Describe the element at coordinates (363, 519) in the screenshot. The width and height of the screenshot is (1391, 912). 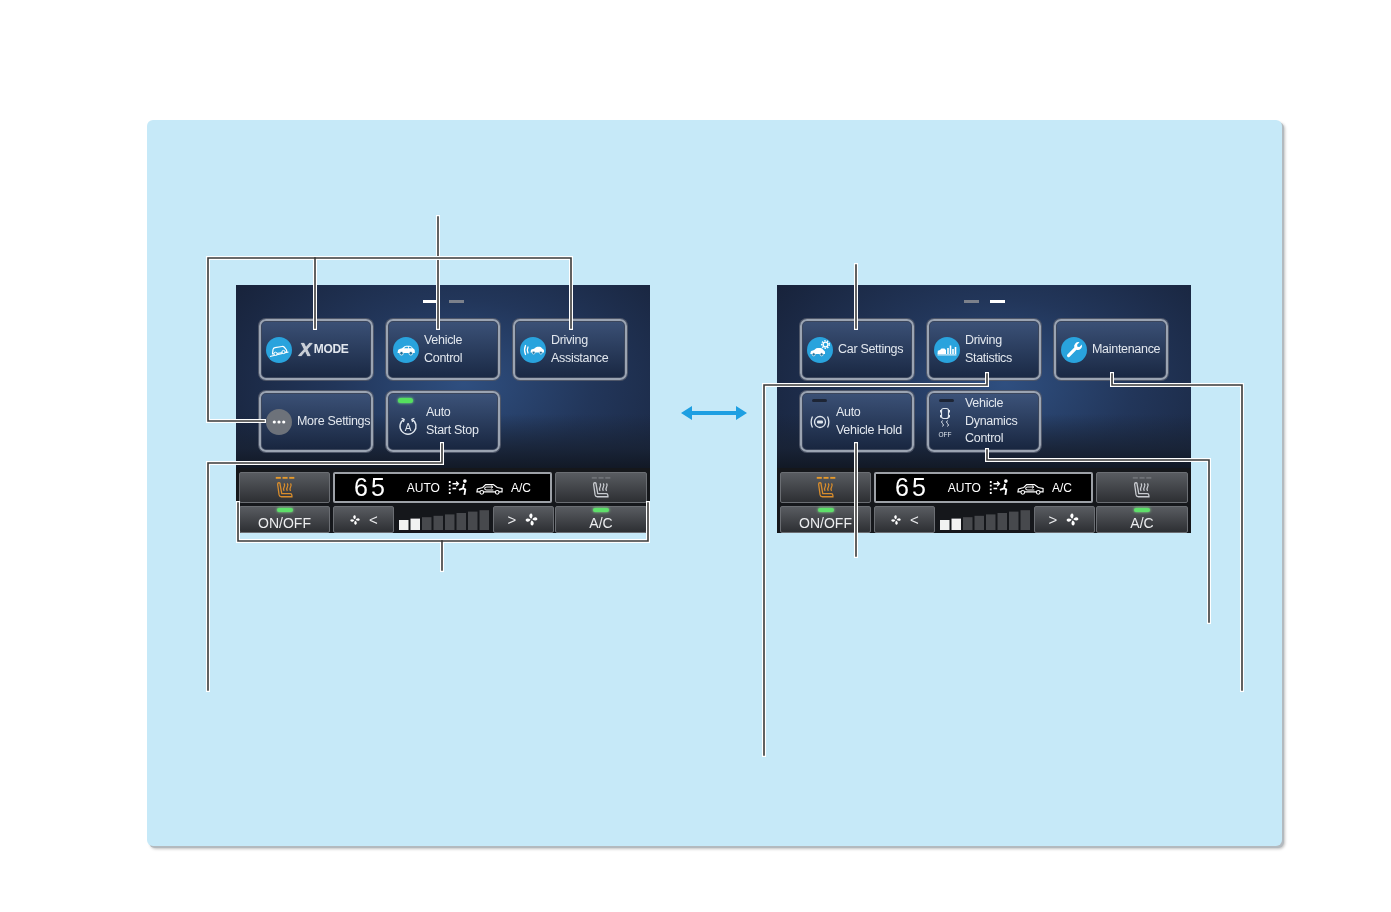
I see `fan-decrease-button: <` at that location.